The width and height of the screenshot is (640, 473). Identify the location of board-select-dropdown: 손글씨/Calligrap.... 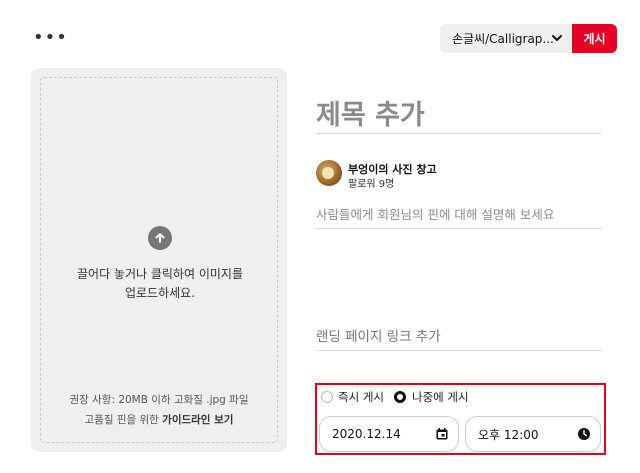
(506, 38).